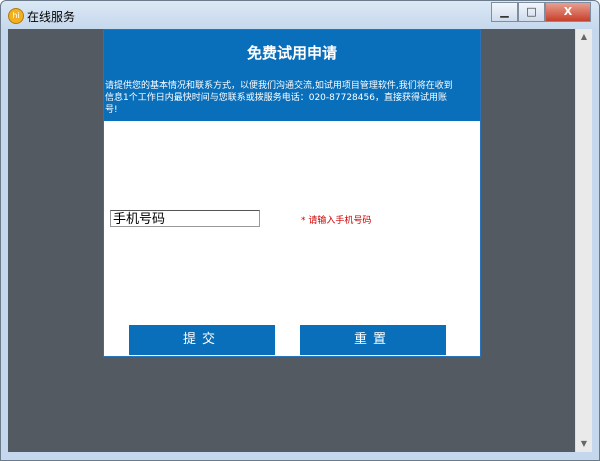  Describe the element at coordinates (531, 12) in the screenshot. I see `maximize-button: □` at that location.